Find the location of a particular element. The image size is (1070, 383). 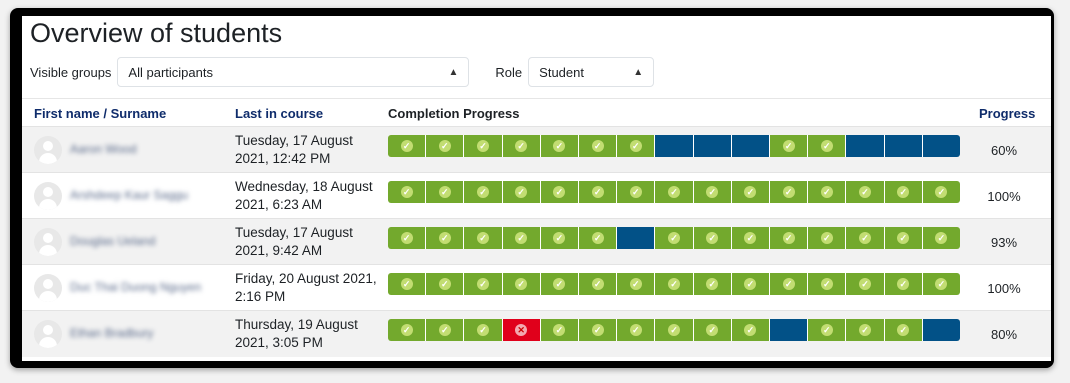

student-name-link: Ethan Bradbury is located at coordinates (111, 333).